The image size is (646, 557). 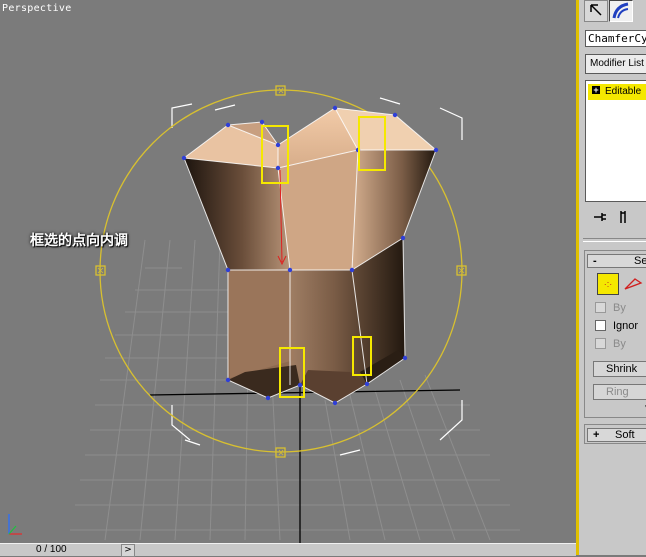 What do you see at coordinates (625, 435) in the screenshot?
I see `rollout-title: Soft` at bounding box center [625, 435].